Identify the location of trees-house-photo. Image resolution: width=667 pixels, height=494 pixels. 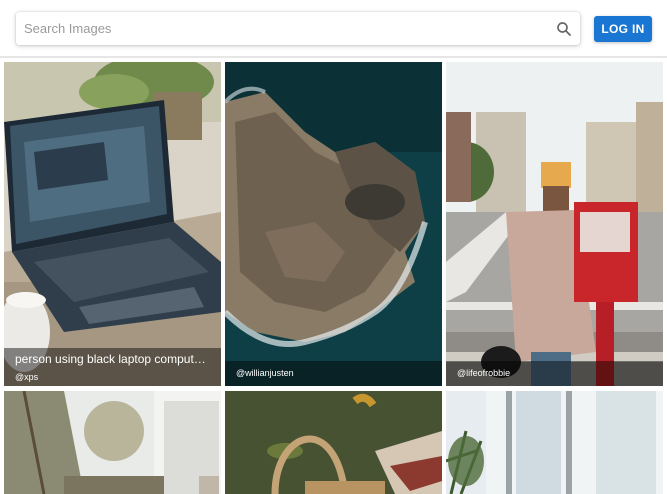
(112, 442).